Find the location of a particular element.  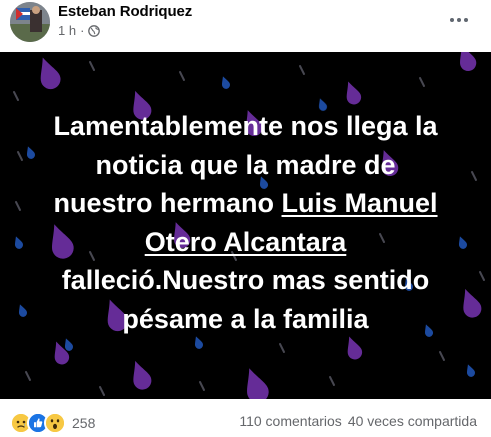

post-footer: 258 110 comentarios 40 veces compartida is located at coordinates (245, 416).